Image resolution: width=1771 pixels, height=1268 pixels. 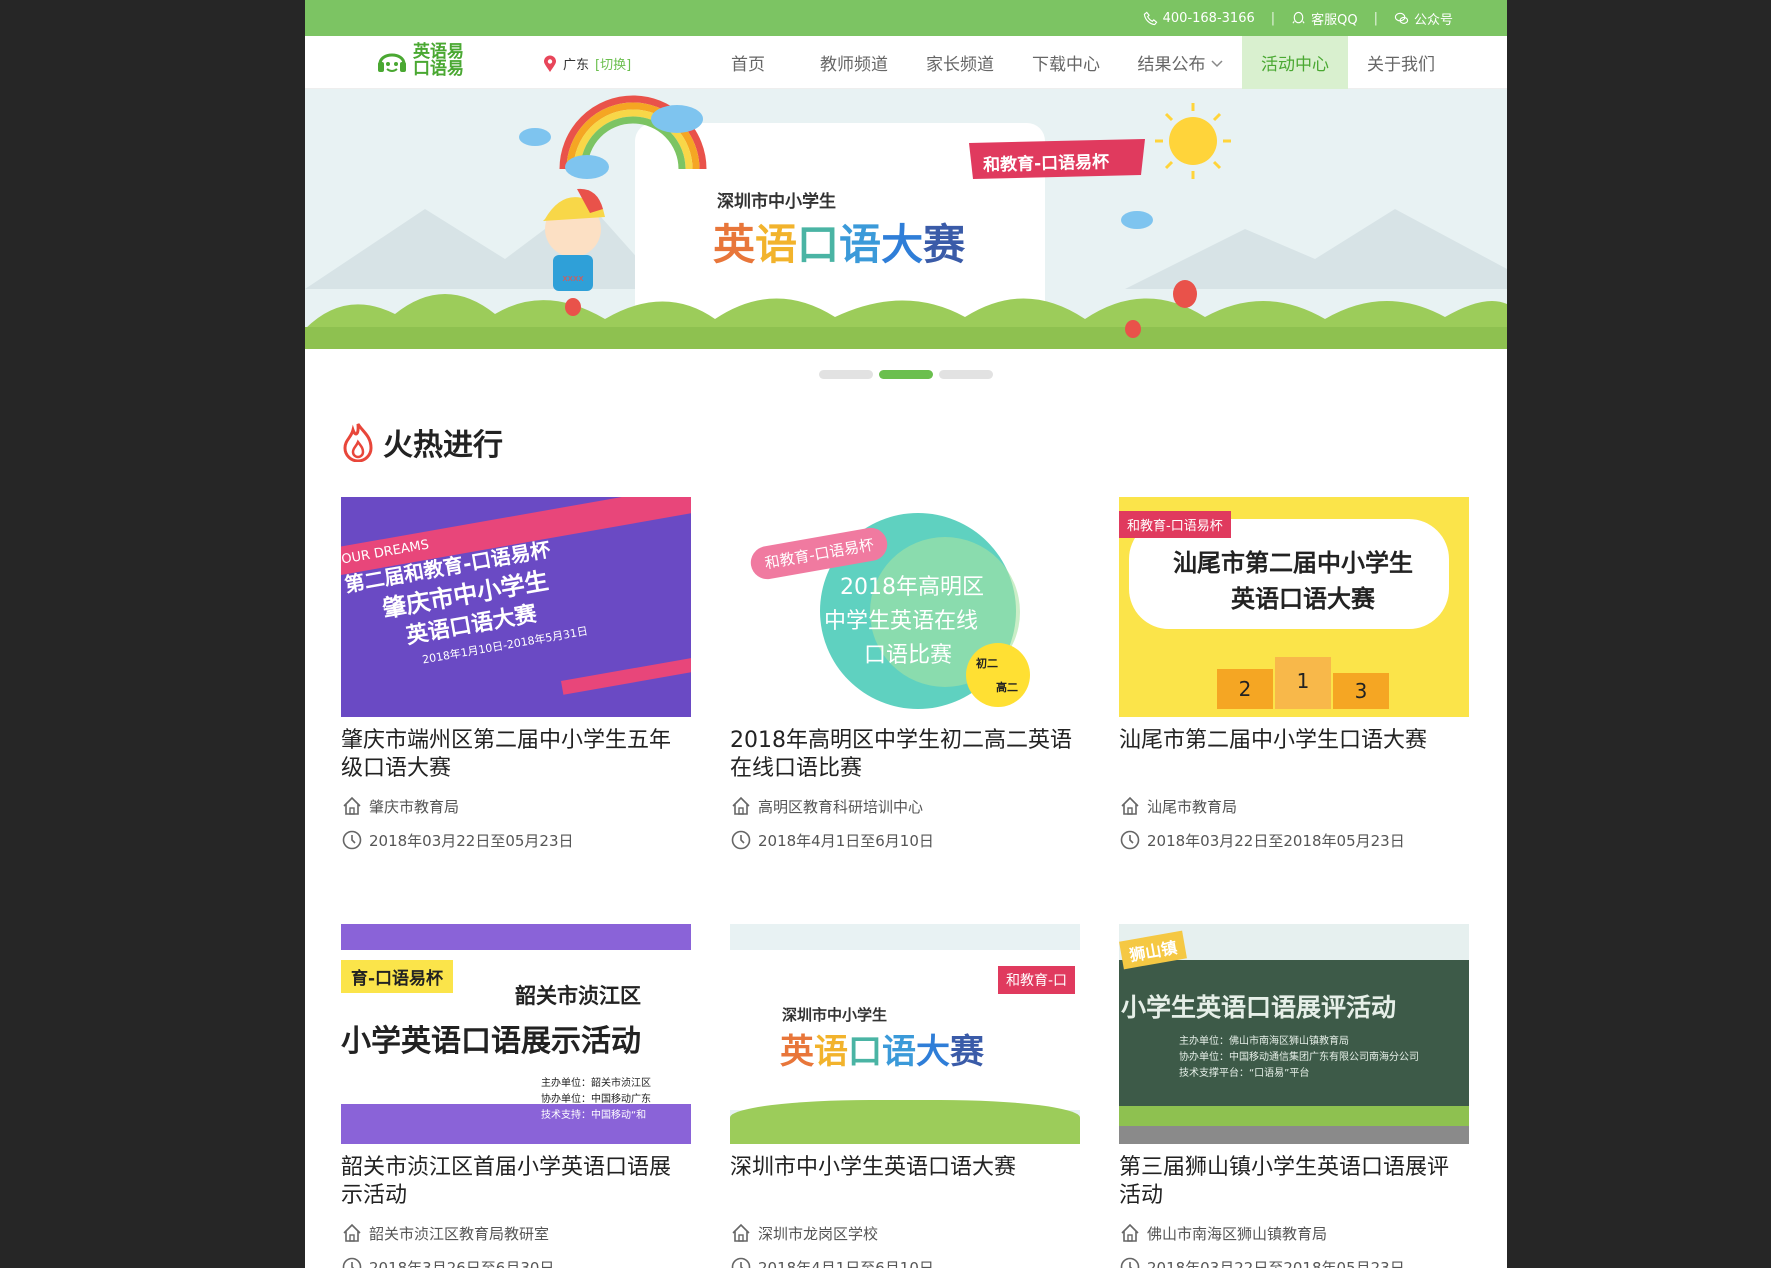 I want to click on grade-badge: 初二 高二, so click(x=998, y=675).